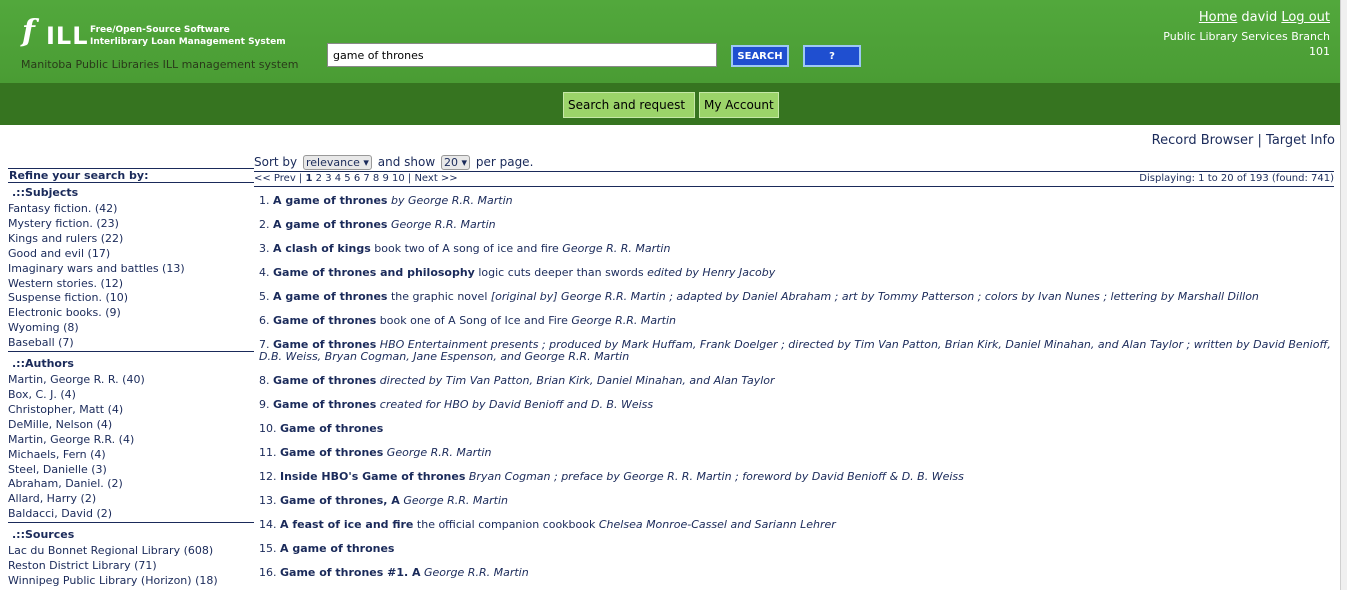 The width and height of the screenshot is (1347, 590). What do you see at coordinates (1243, 140) in the screenshot?
I see `record-browser-target-info-links: Record Browser | Target Info` at bounding box center [1243, 140].